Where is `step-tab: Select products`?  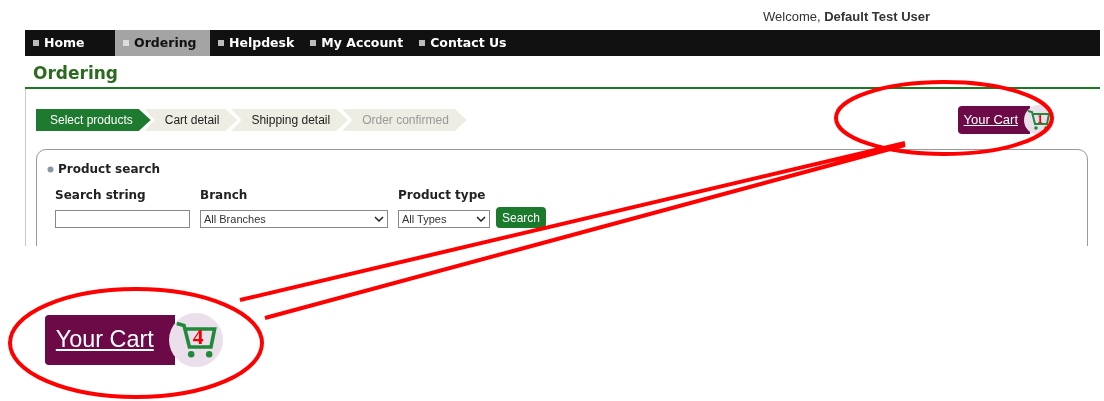
step-tab: Select products is located at coordinates (93, 120).